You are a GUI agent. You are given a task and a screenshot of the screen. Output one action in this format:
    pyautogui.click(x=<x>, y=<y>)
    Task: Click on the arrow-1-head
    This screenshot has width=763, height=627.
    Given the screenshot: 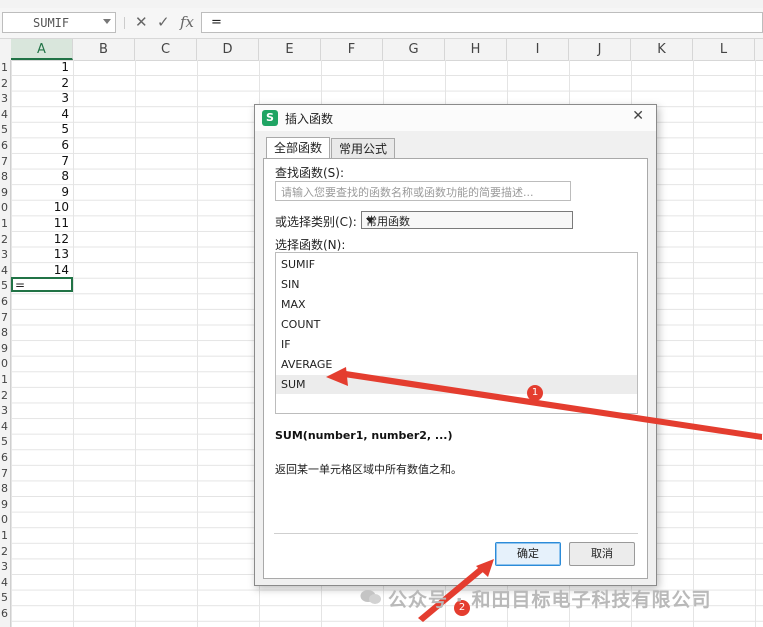 What is the action you would take?
    pyautogui.click(x=337, y=376)
    